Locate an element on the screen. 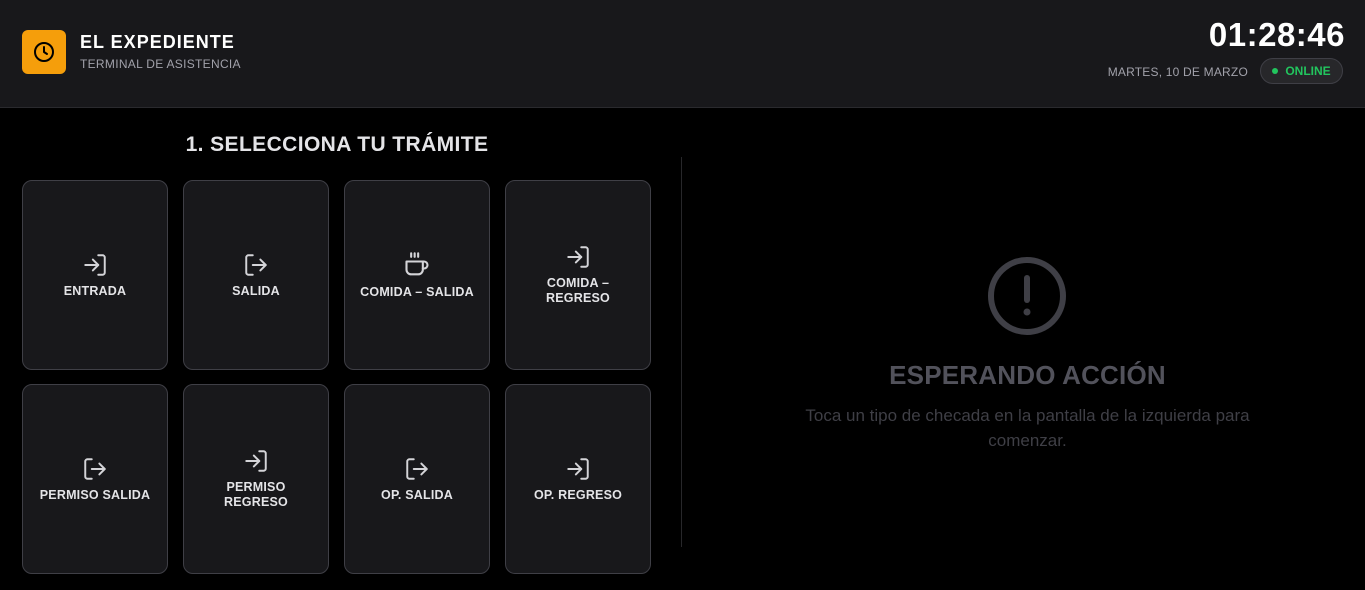 This screenshot has height=590, width=1365. tile-op-salida: OP. SALIDA is located at coordinates (417, 479).